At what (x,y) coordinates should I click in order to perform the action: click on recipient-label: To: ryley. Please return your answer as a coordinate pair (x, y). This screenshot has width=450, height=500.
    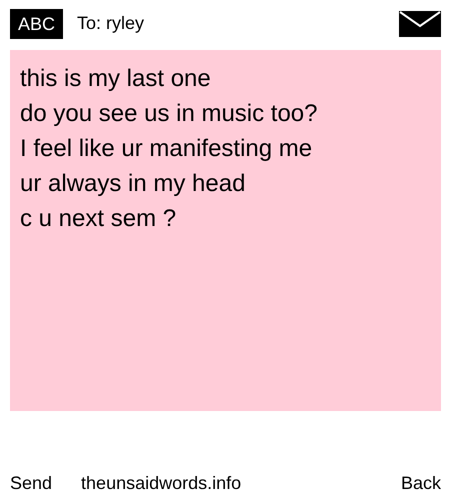
    Looking at the image, I should click on (111, 23).